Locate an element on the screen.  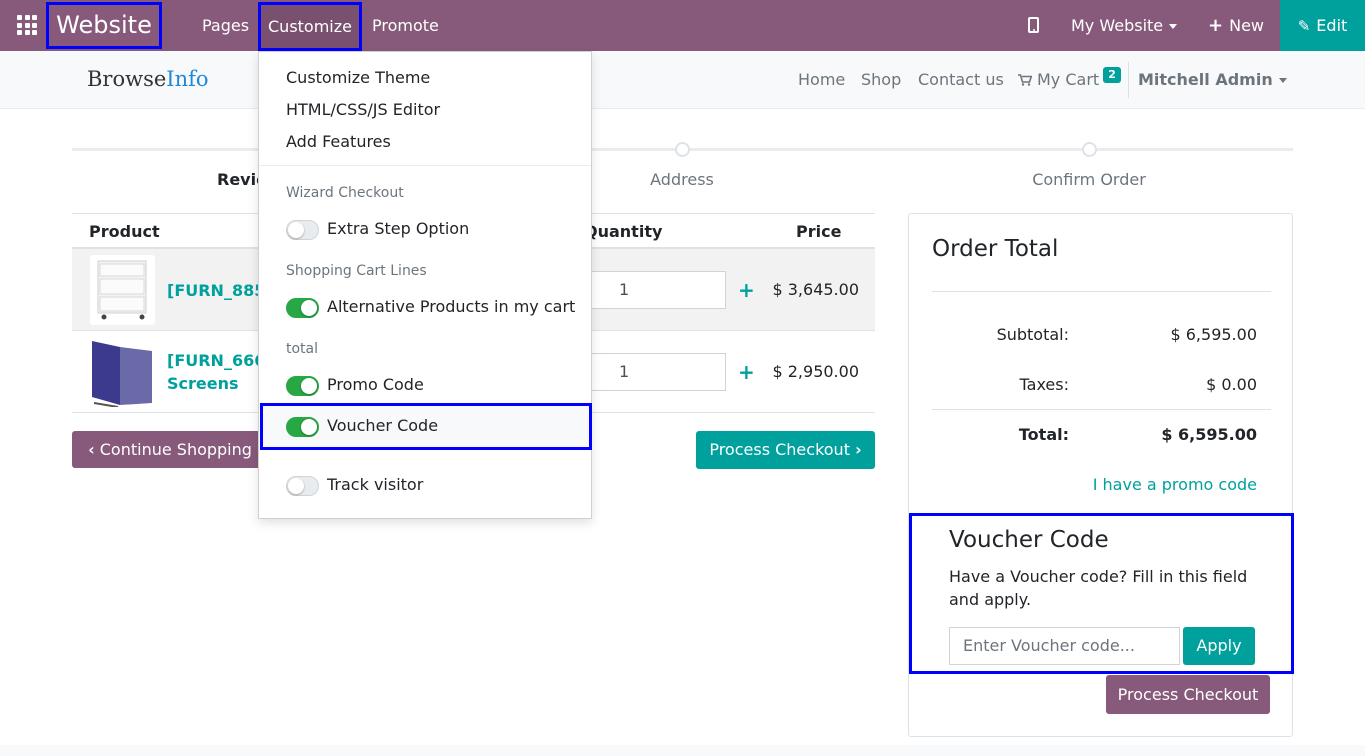
website-selector: My Website is located at coordinates (1124, 25).